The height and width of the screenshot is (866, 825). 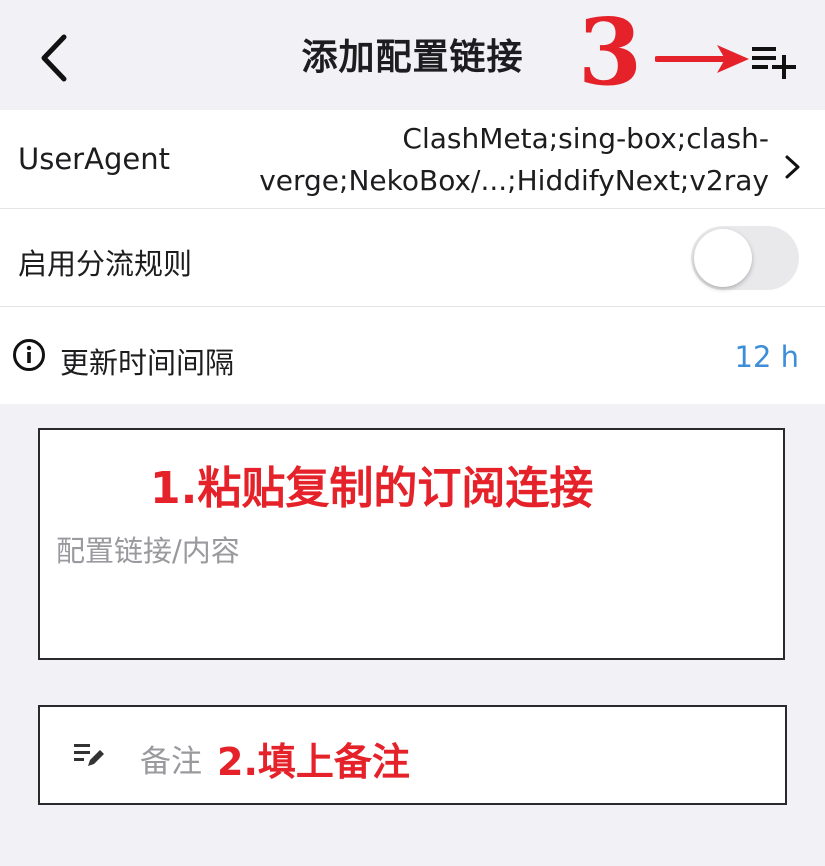 What do you see at coordinates (514, 180) in the screenshot?
I see `user-agent-value-line2: verge;NekoBox/...;HiddifyNext;v2ray` at bounding box center [514, 180].